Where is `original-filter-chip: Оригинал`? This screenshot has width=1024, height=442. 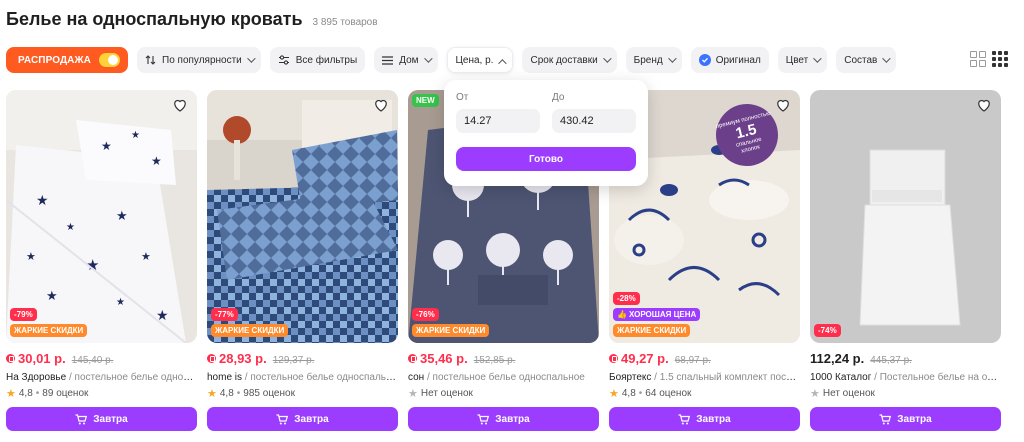 original-filter-chip: Оригинал is located at coordinates (729, 60).